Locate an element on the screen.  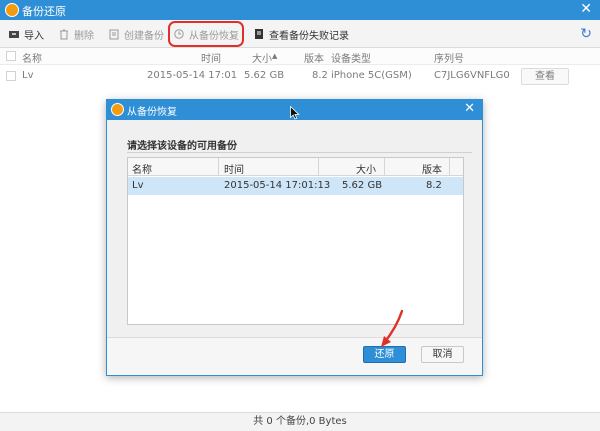
toolbar: 导入 删除 创建备份 从备份恢复 查看备份失败记录 ↻ is located at coordinates (300, 34).